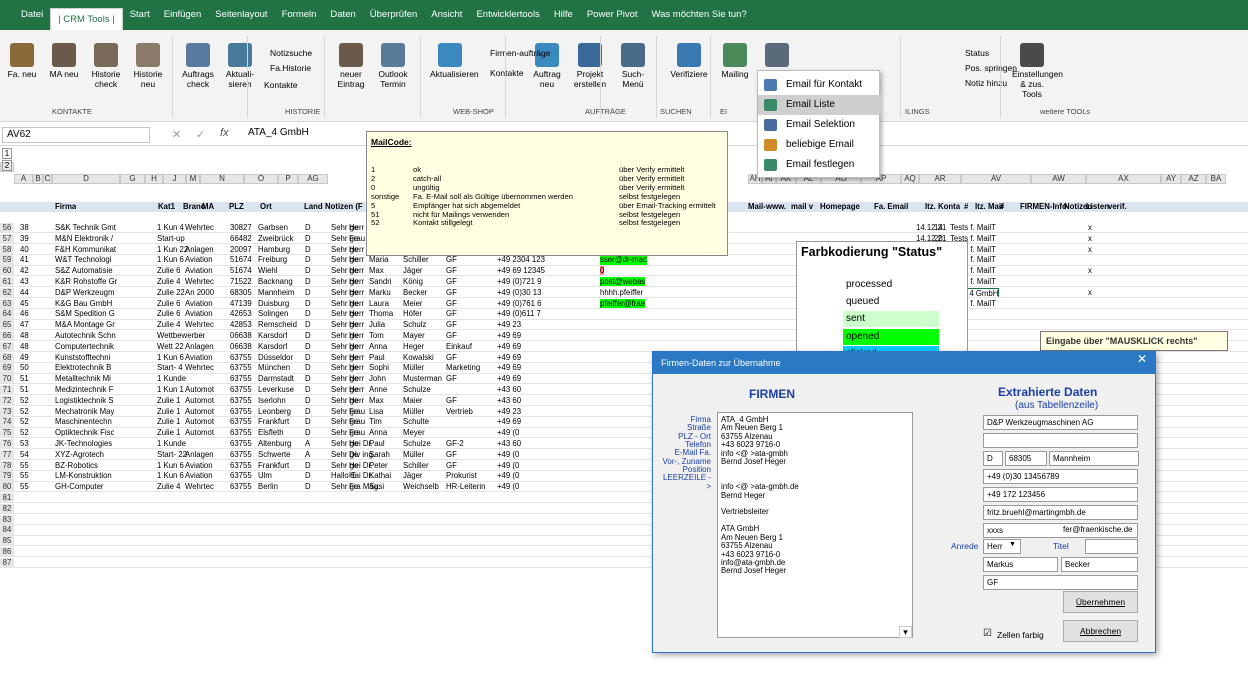  Describe the element at coordinates (7, 530) in the screenshot. I see `row-number: 84` at that location.